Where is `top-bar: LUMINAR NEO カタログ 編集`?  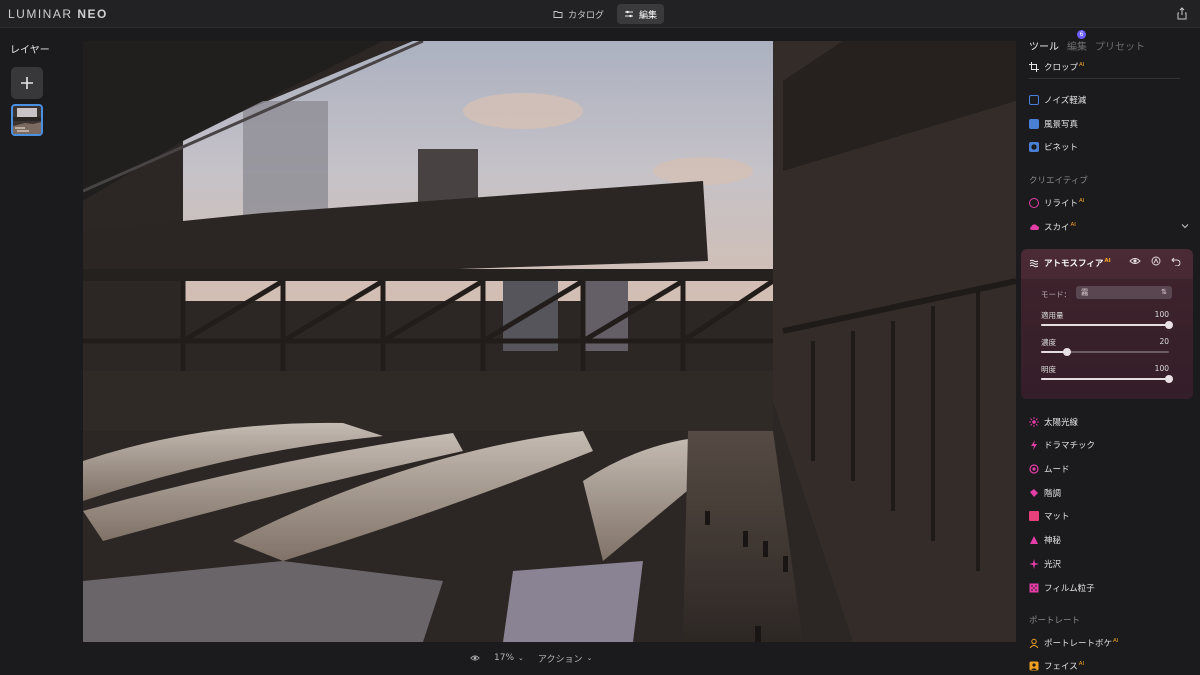 top-bar: LUMINAR NEO カタログ 編集 is located at coordinates (600, 14).